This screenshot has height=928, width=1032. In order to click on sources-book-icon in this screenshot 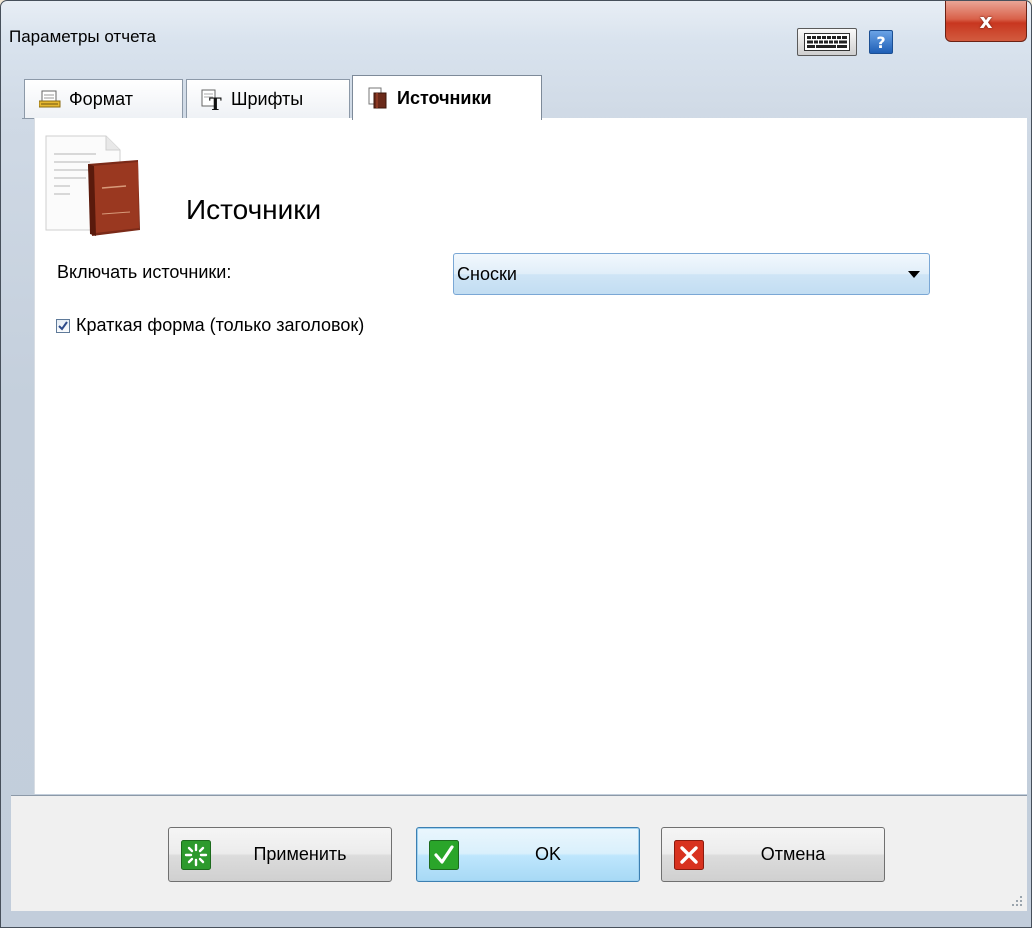, I will do `click(95, 185)`.